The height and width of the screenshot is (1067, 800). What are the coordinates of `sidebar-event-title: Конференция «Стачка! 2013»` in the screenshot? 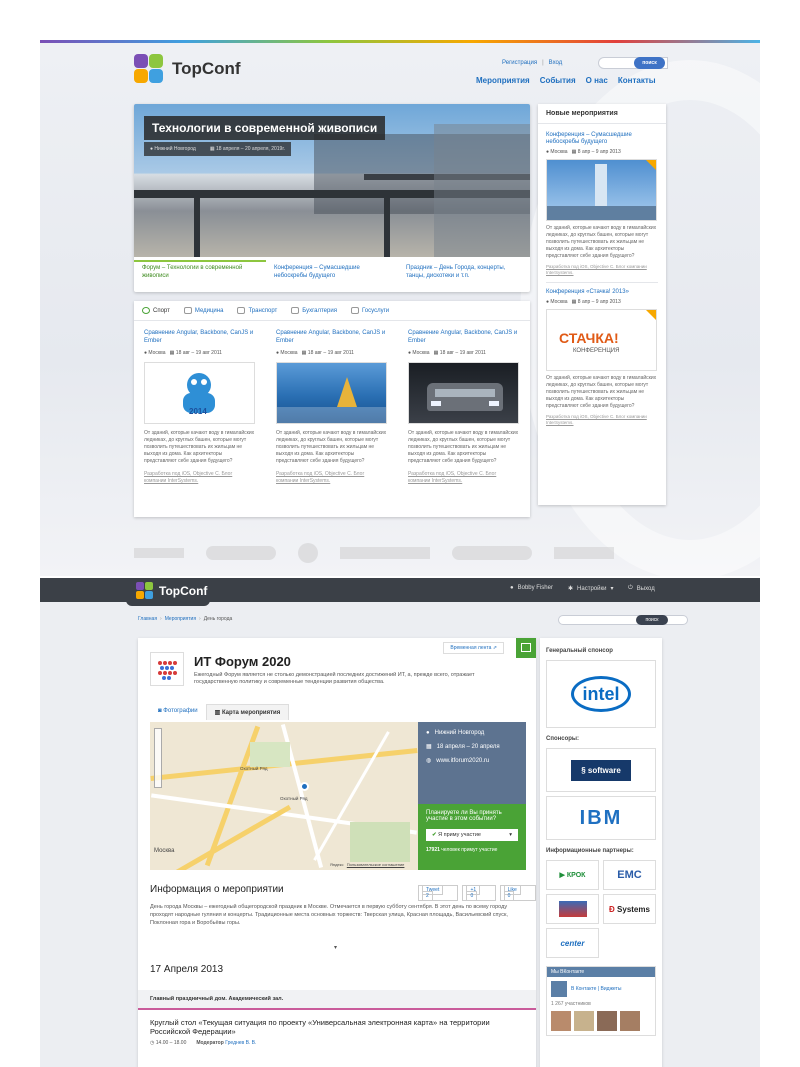 It's located at (602, 292).